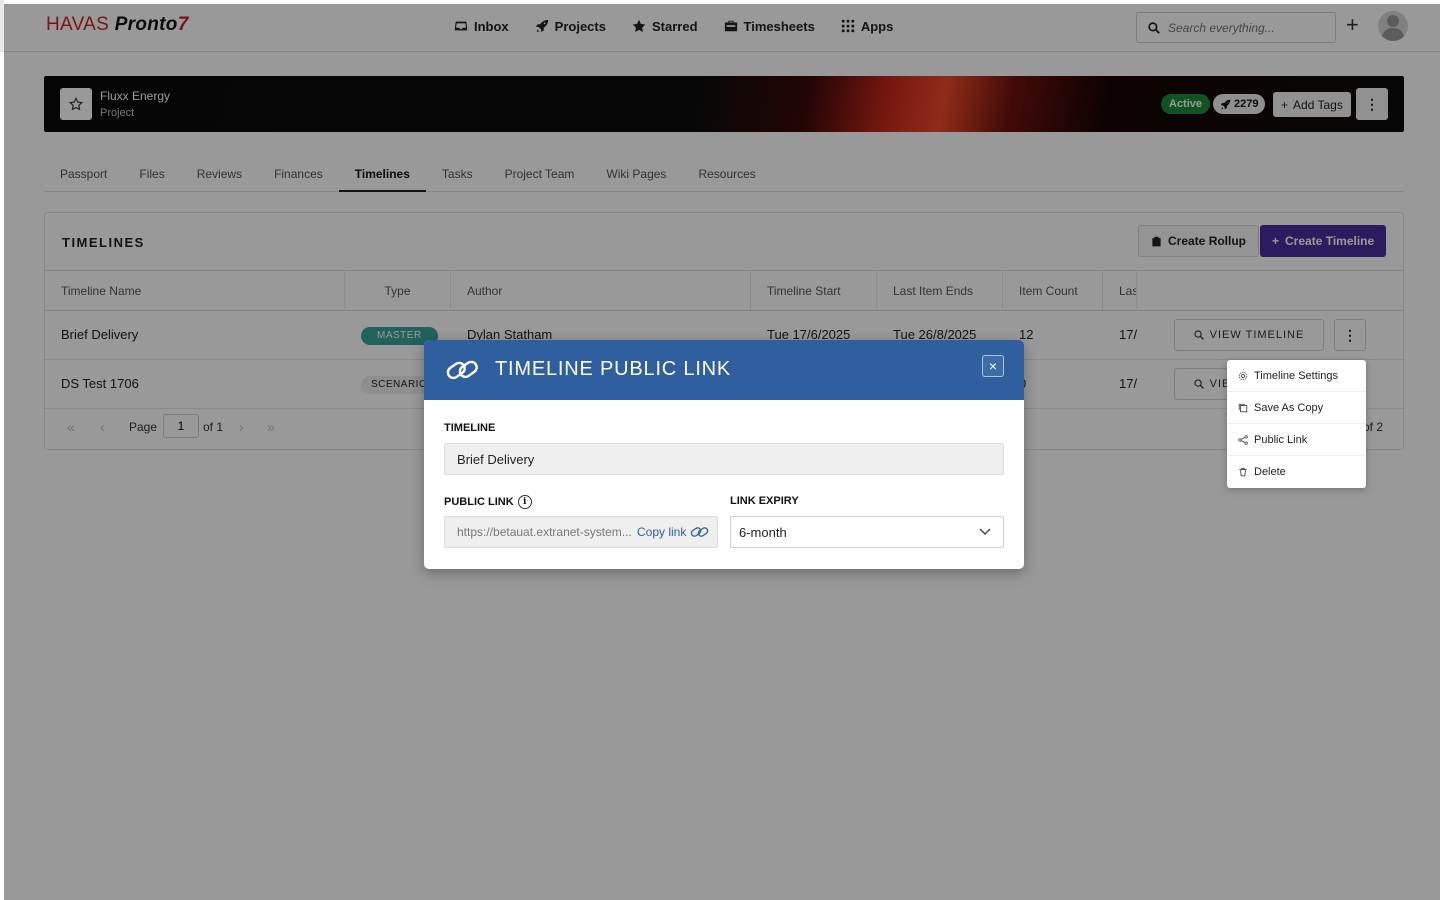  Describe the element at coordinates (763, 532) in the screenshot. I see `link-expiry-value: 6-month` at that location.